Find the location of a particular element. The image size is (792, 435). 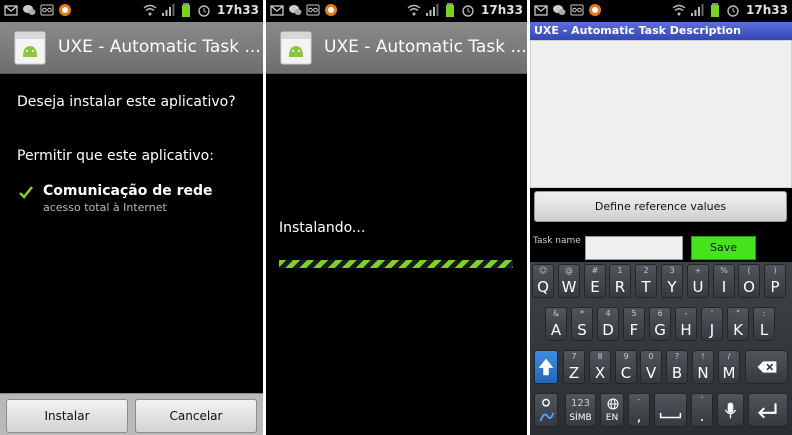

key-label: H is located at coordinates (686, 330).